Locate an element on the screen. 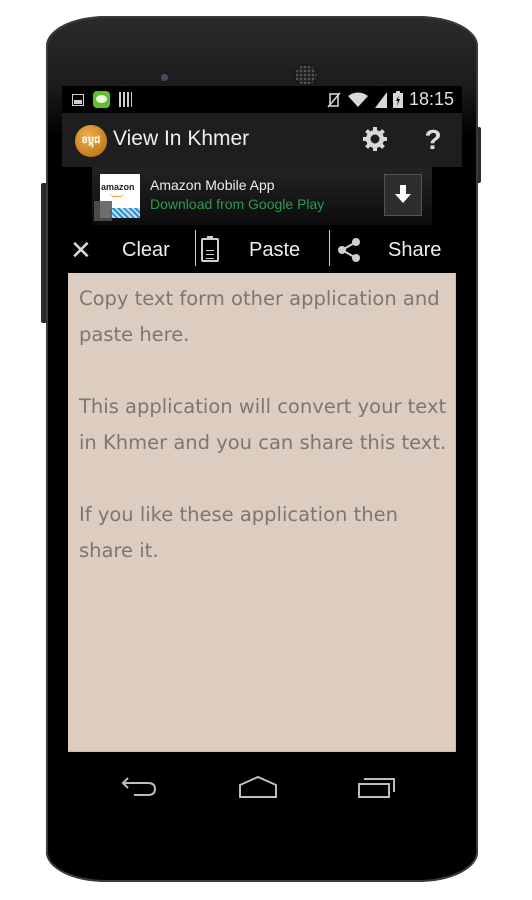  wifi-icon is located at coordinates (357, 99).